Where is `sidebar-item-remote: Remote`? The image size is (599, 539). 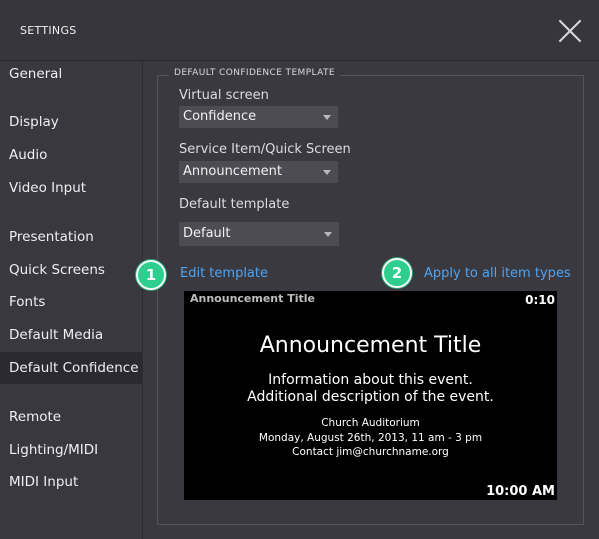 sidebar-item-remote: Remote is located at coordinates (71, 417).